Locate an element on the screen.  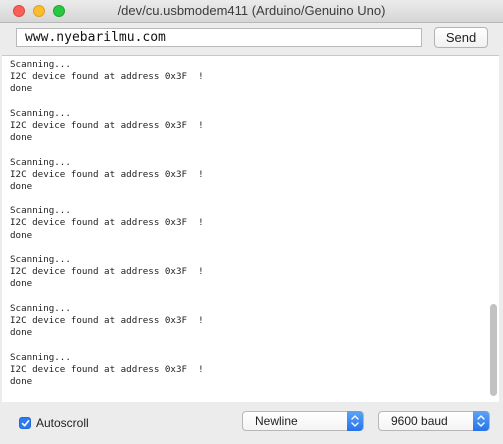
baud-rate-select: 9600 baud is located at coordinates (434, 421).